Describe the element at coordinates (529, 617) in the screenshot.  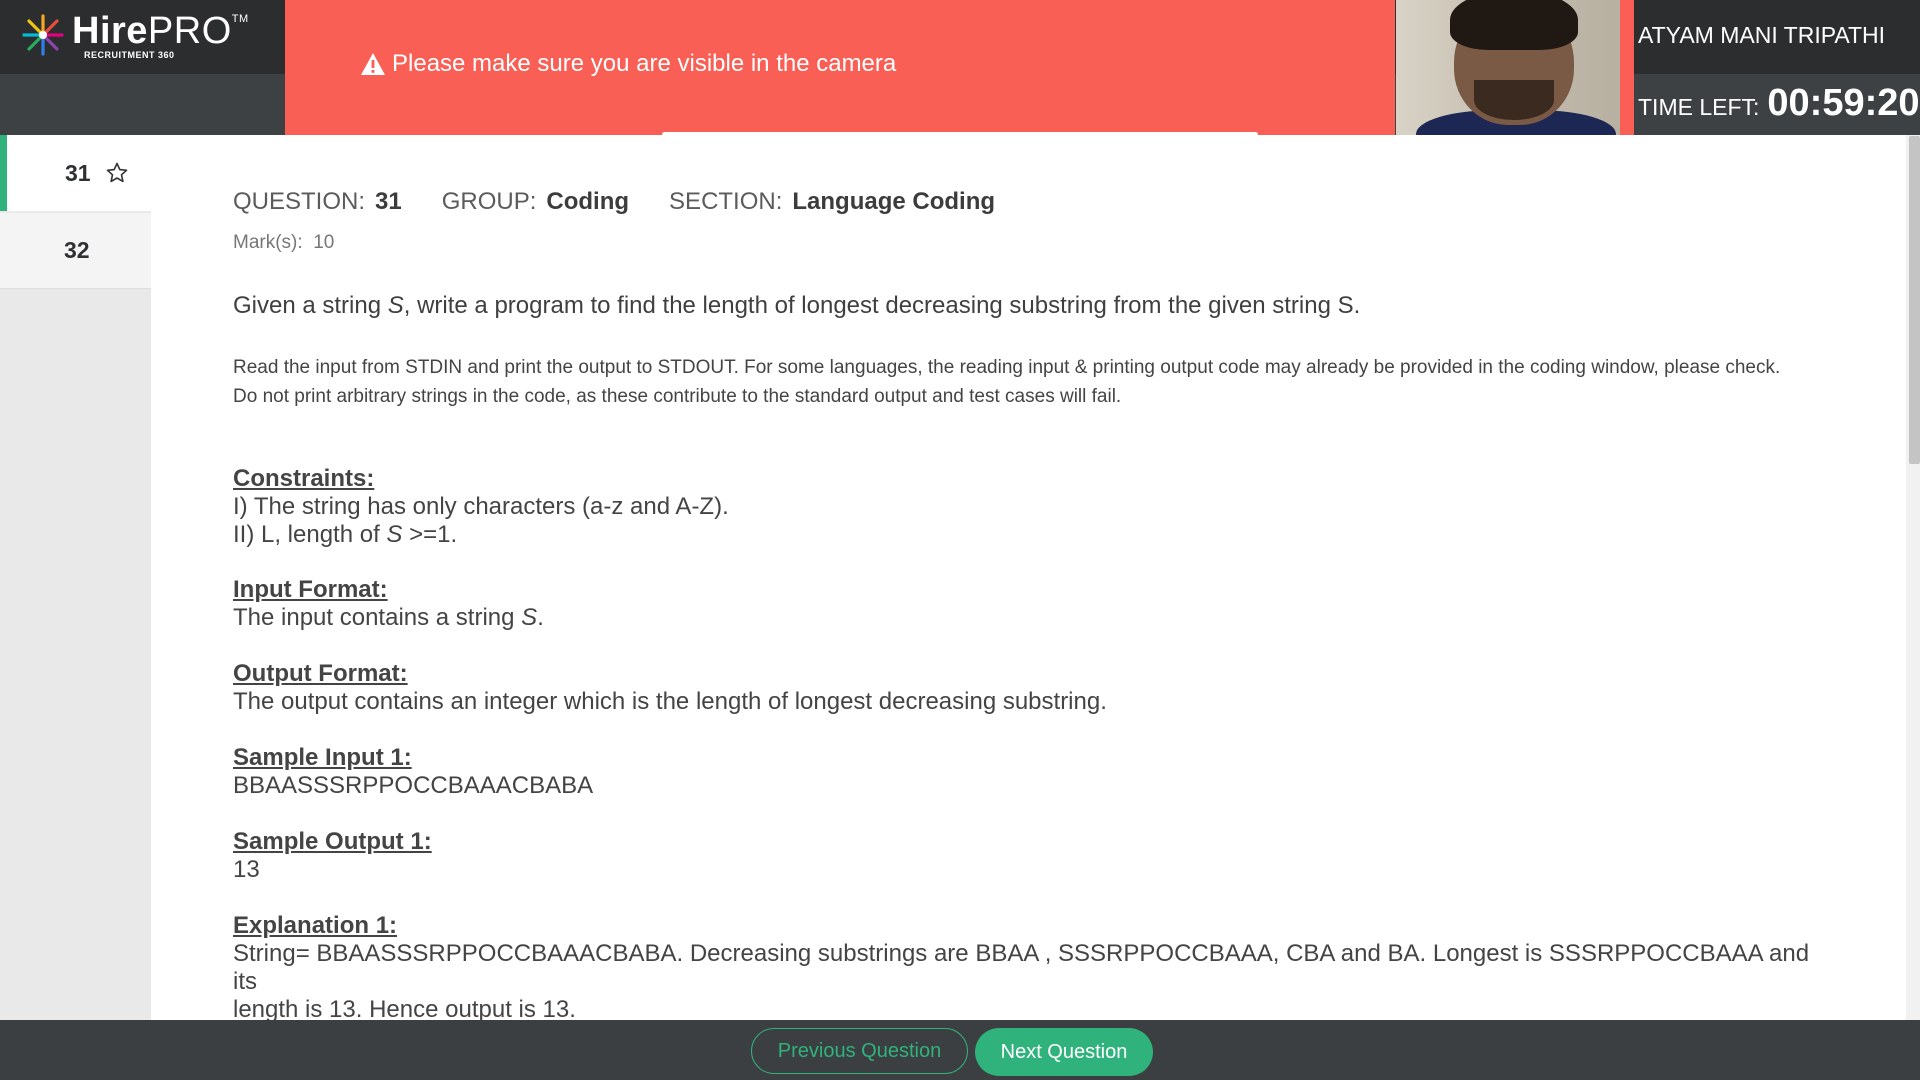
I see `input-format-variable: S` at that location.